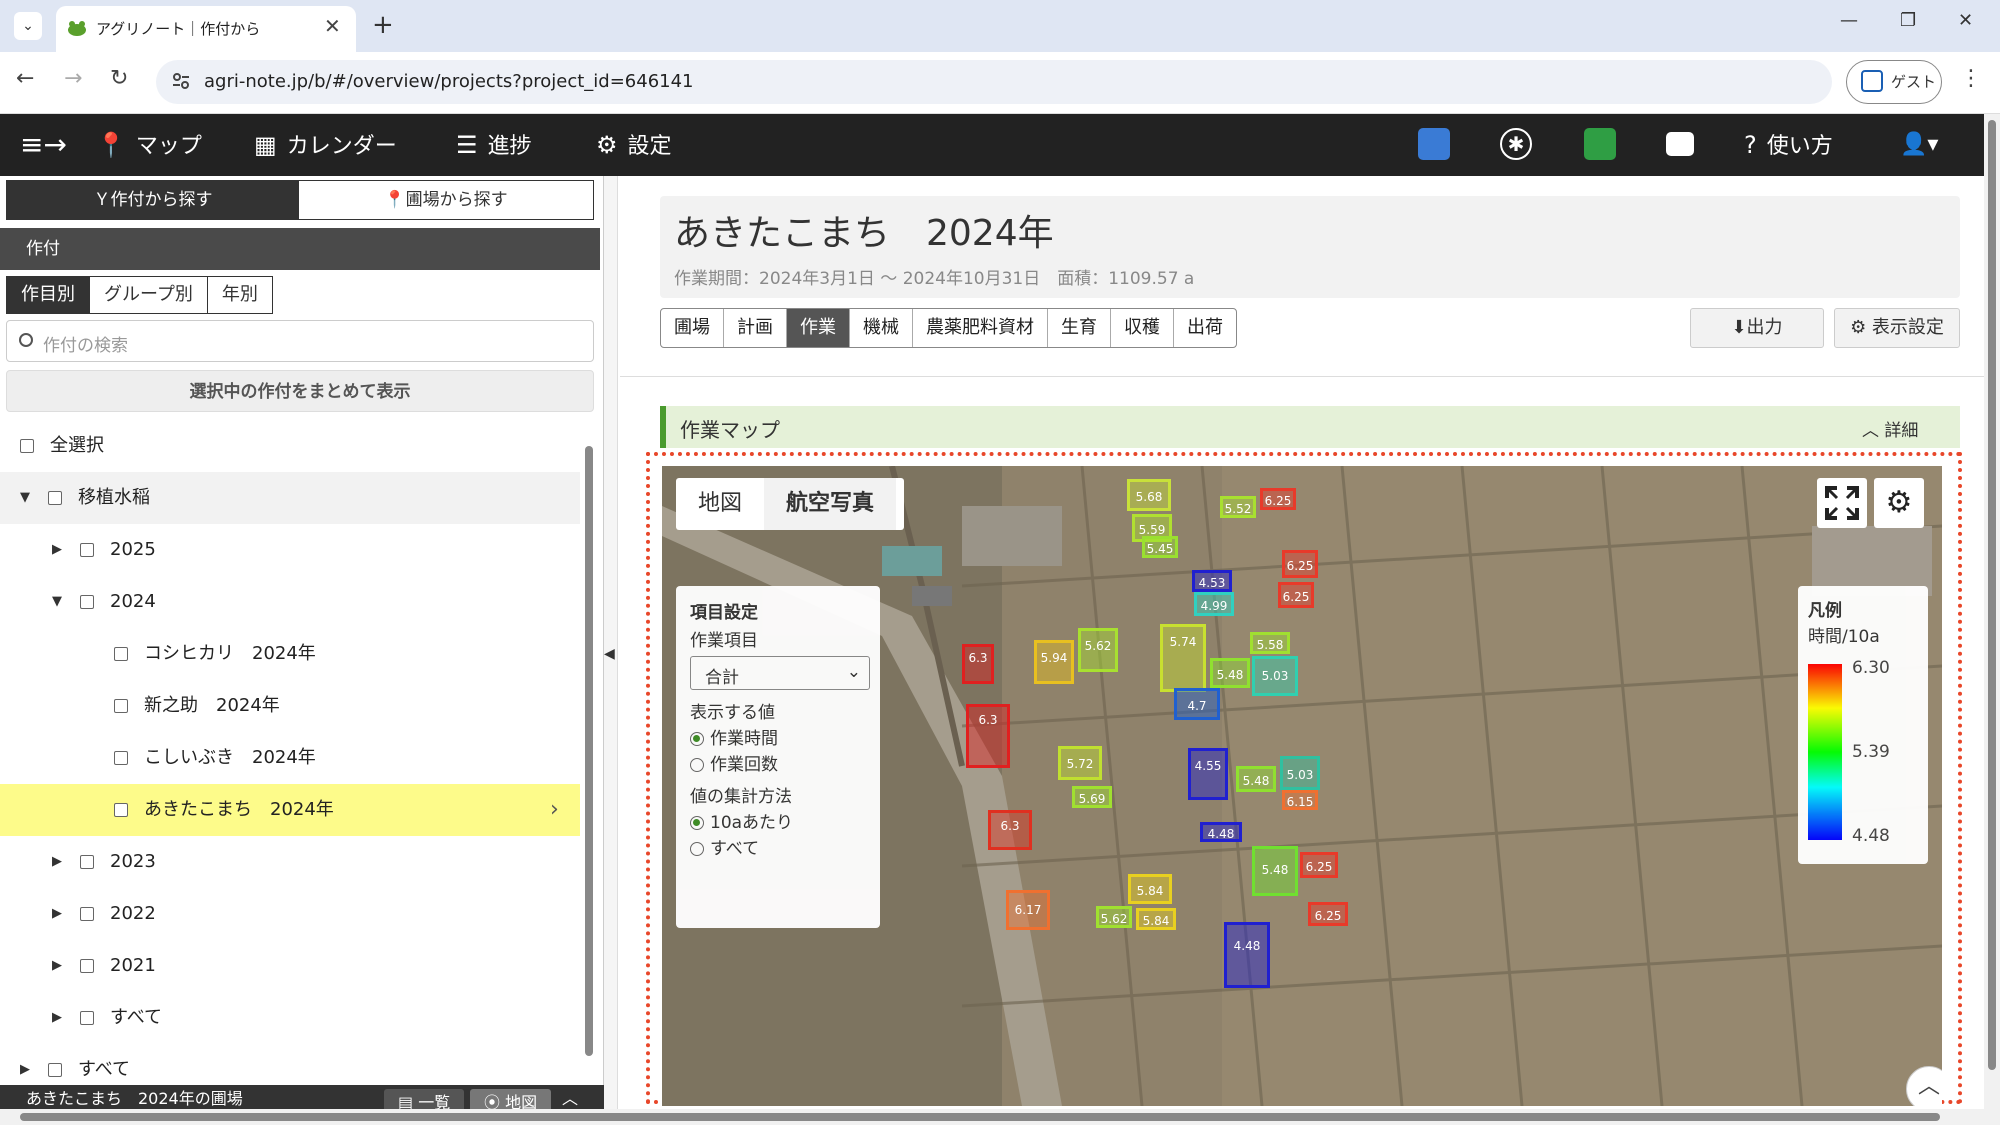 The height and width of the screenshot is (1125, 2000). Describe the element at coordinates (1080, 763) in the screenshot. I see `field-plot: 5.72` at that location.